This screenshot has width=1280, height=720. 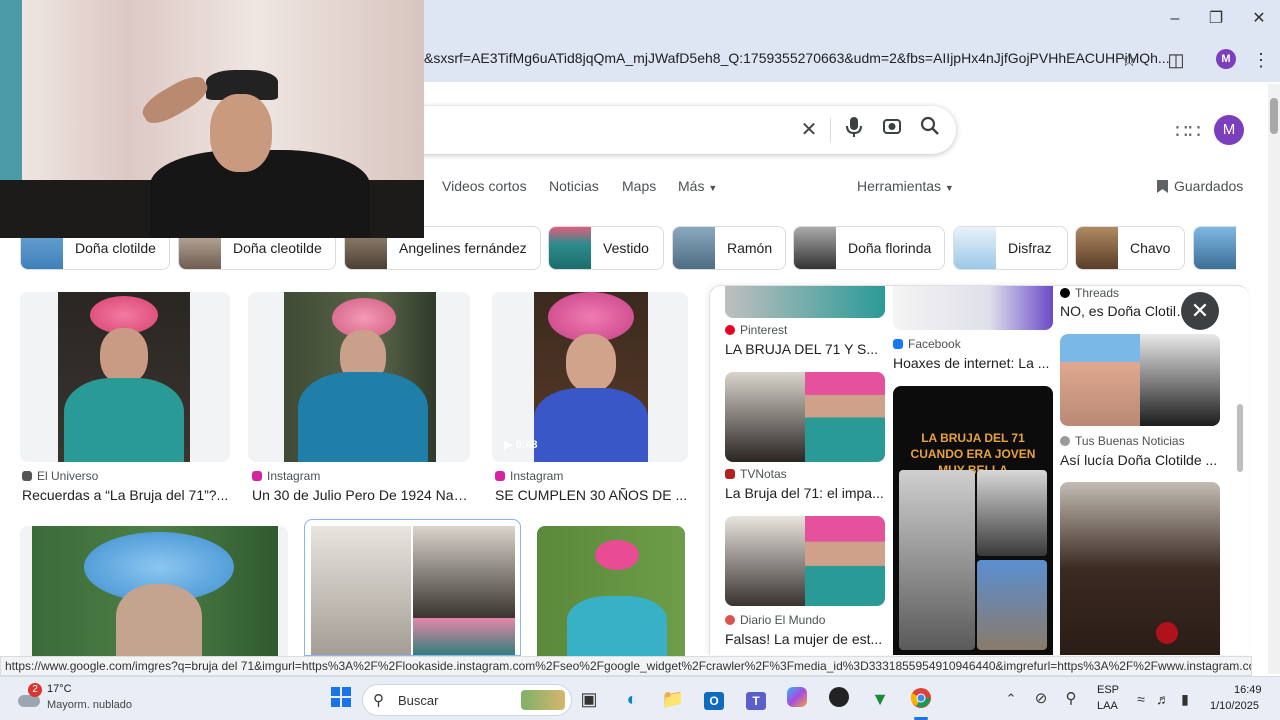 What do you see at coordinates (1176, 60) in the screenshot?
I see `extensions-icon: ◫` at bounding box center [1176, 60].